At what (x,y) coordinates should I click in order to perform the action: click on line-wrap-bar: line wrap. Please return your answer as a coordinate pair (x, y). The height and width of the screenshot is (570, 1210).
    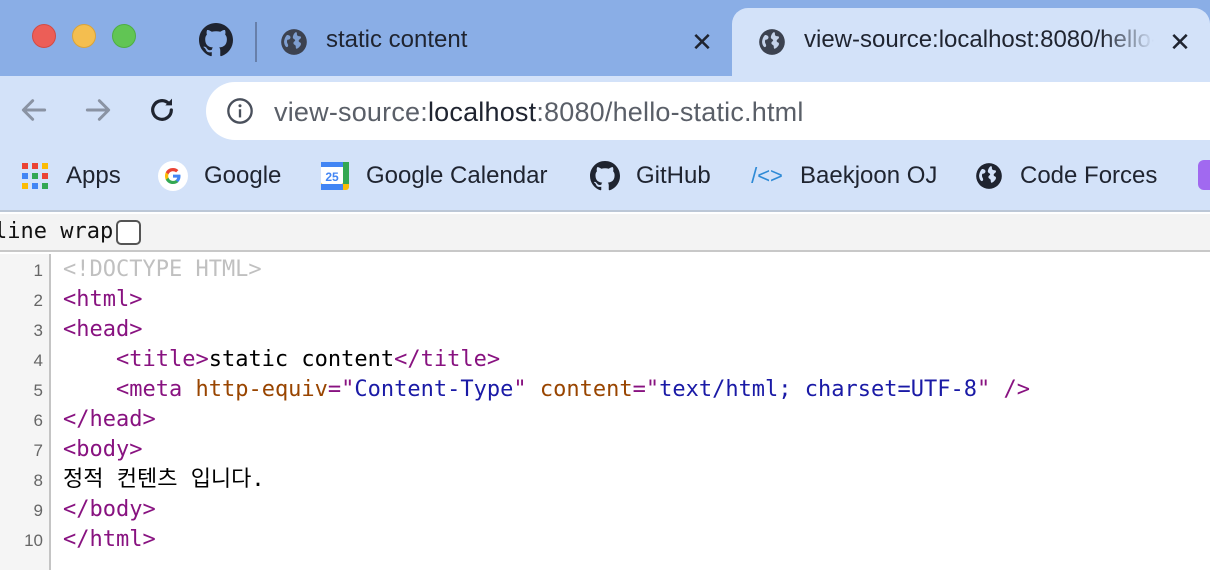
    Looking at the image, I should click on (605, 233).